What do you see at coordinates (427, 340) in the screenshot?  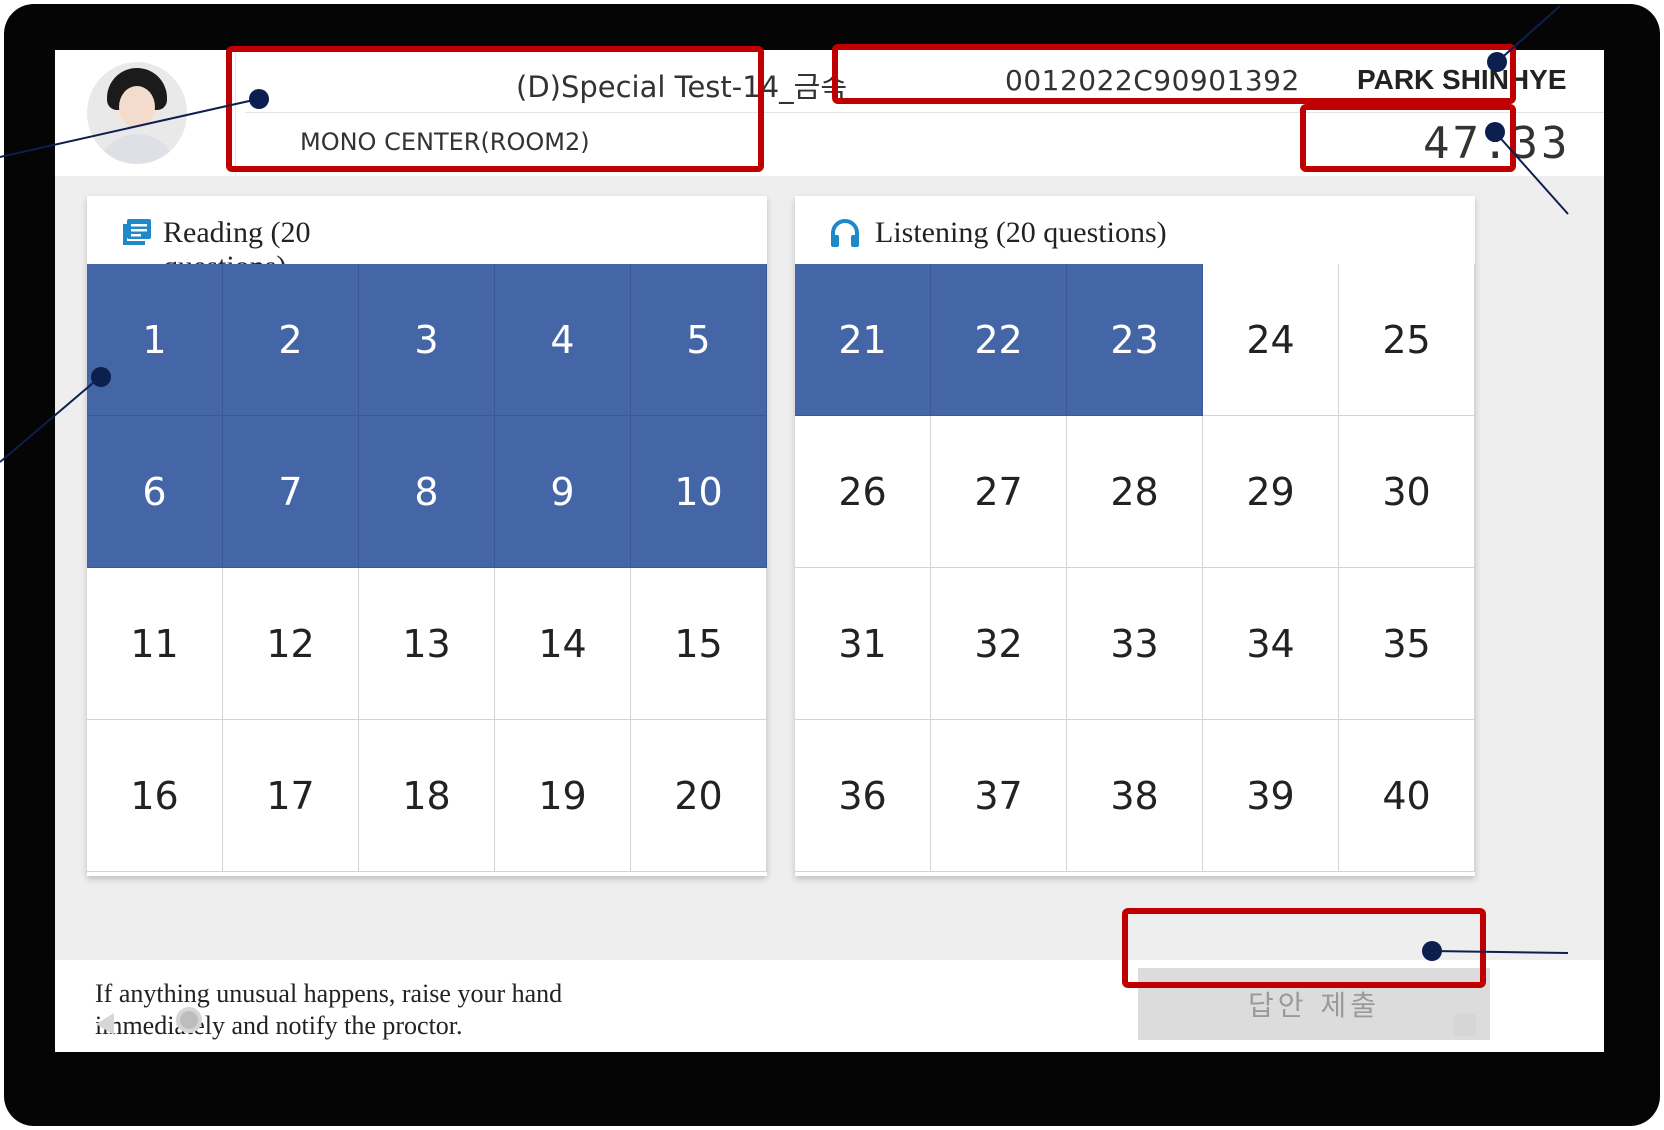 I see `question-3-button: 3` at bounding box center [427, 340].